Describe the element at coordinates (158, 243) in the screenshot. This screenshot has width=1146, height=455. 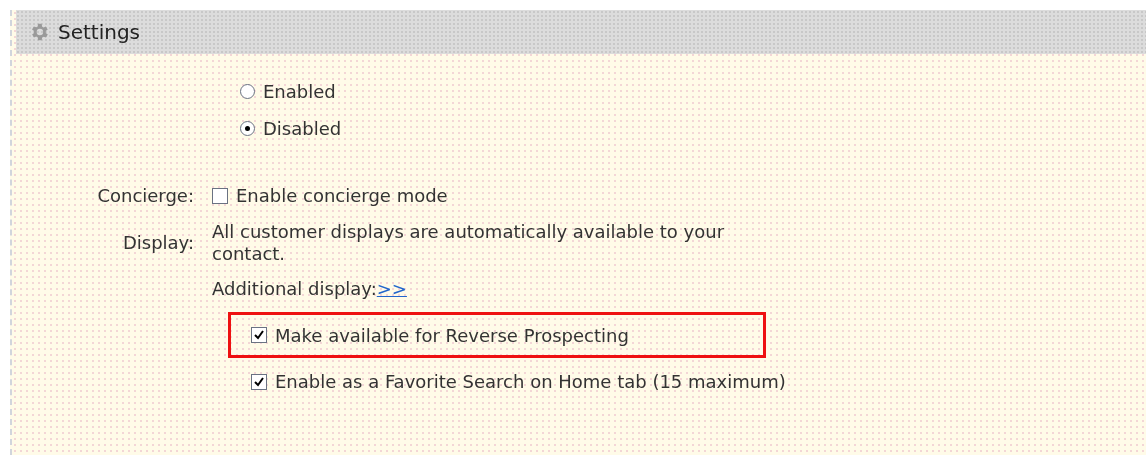
I see `field-label: Display:` at that location.